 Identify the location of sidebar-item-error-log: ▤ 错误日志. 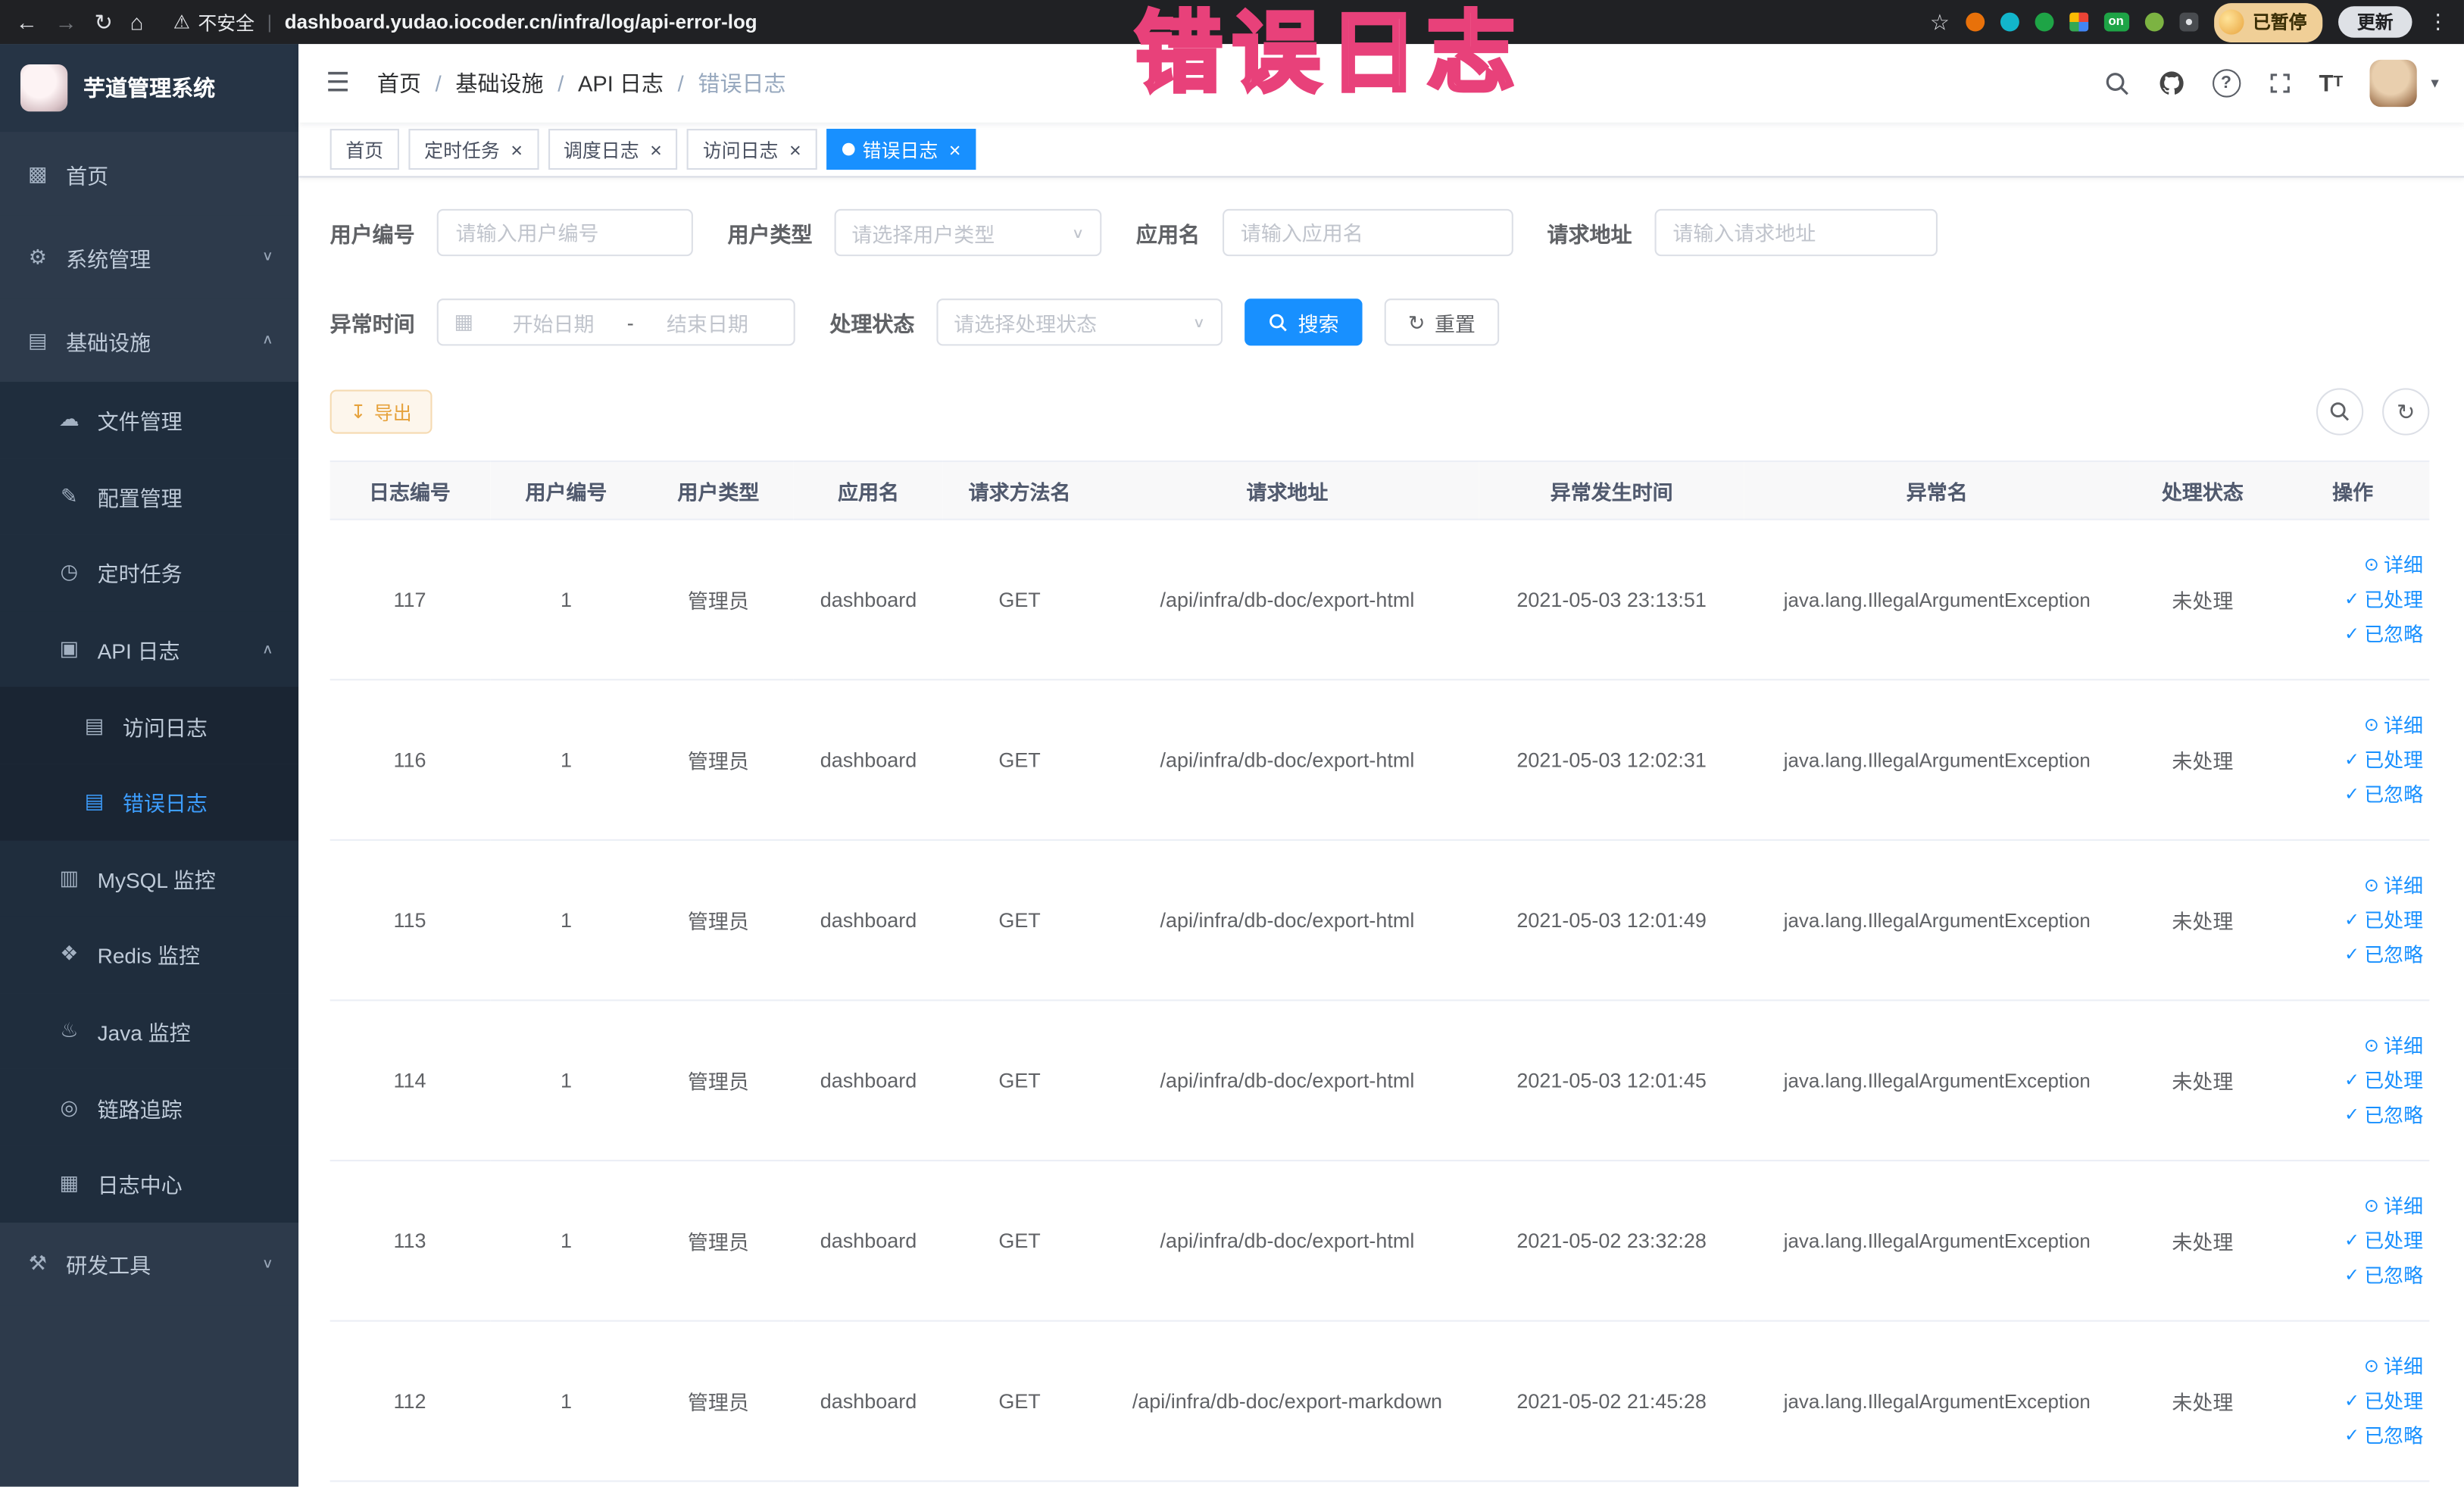
(149, 802).